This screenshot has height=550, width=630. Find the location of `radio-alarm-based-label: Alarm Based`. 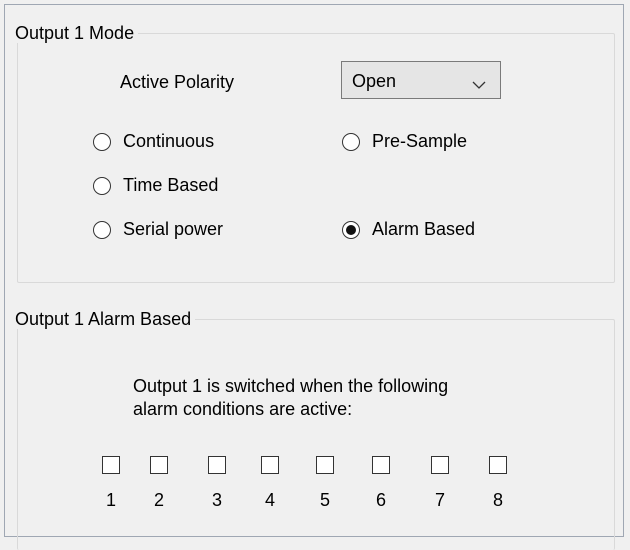

radio-alarm-based-label: Alarm Based is located at coordinates (424, 229).